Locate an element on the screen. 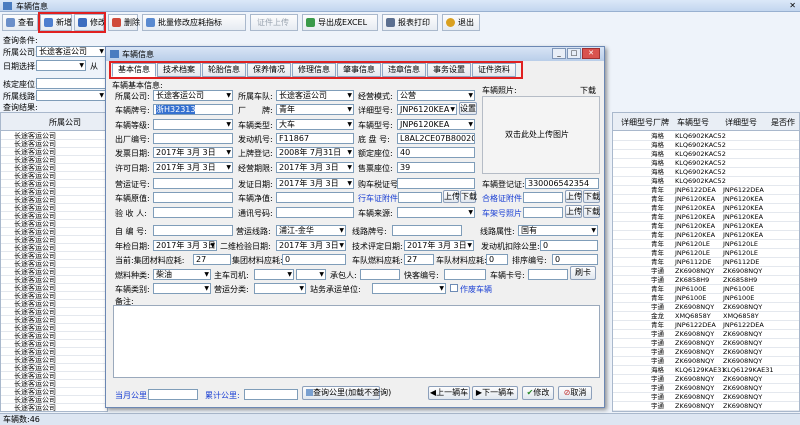 The width and height of the screenshot is (800, 425). origin-value-input is located at coordinates (193, 197).